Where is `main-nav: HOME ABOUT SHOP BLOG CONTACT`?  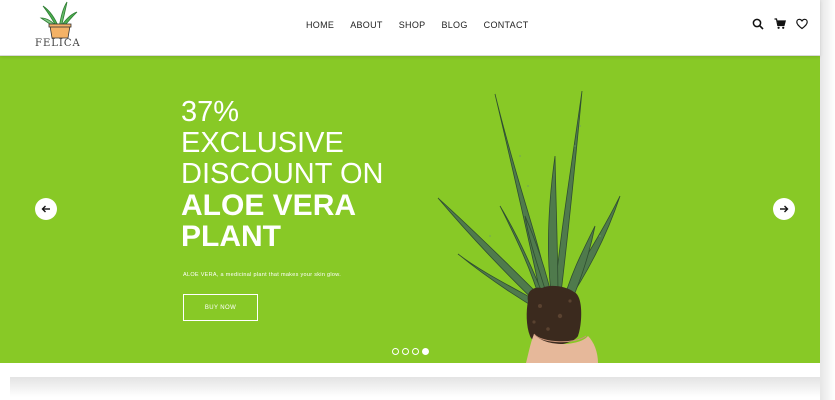 main-nav: HOME ABOUT SHOP BLOG CONTACT is located at coordinates (417, 25).